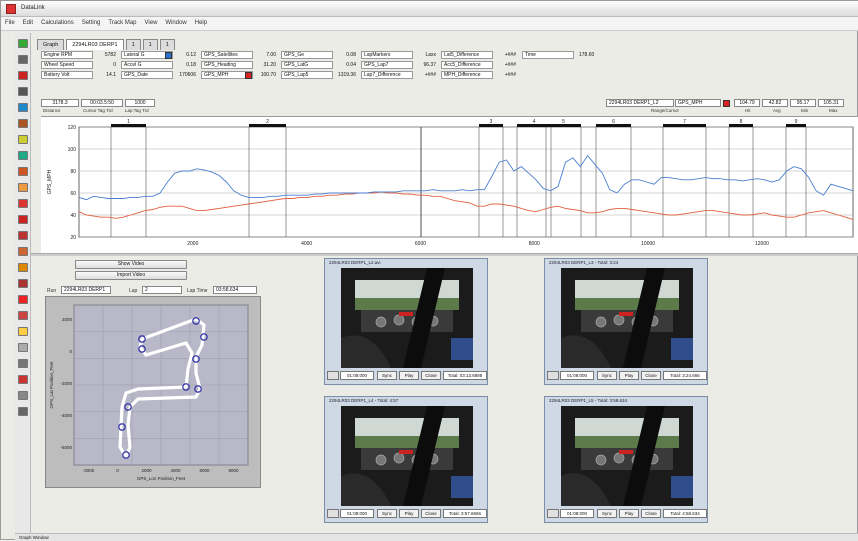  I want to click on stop-icon, so click(23, 203).